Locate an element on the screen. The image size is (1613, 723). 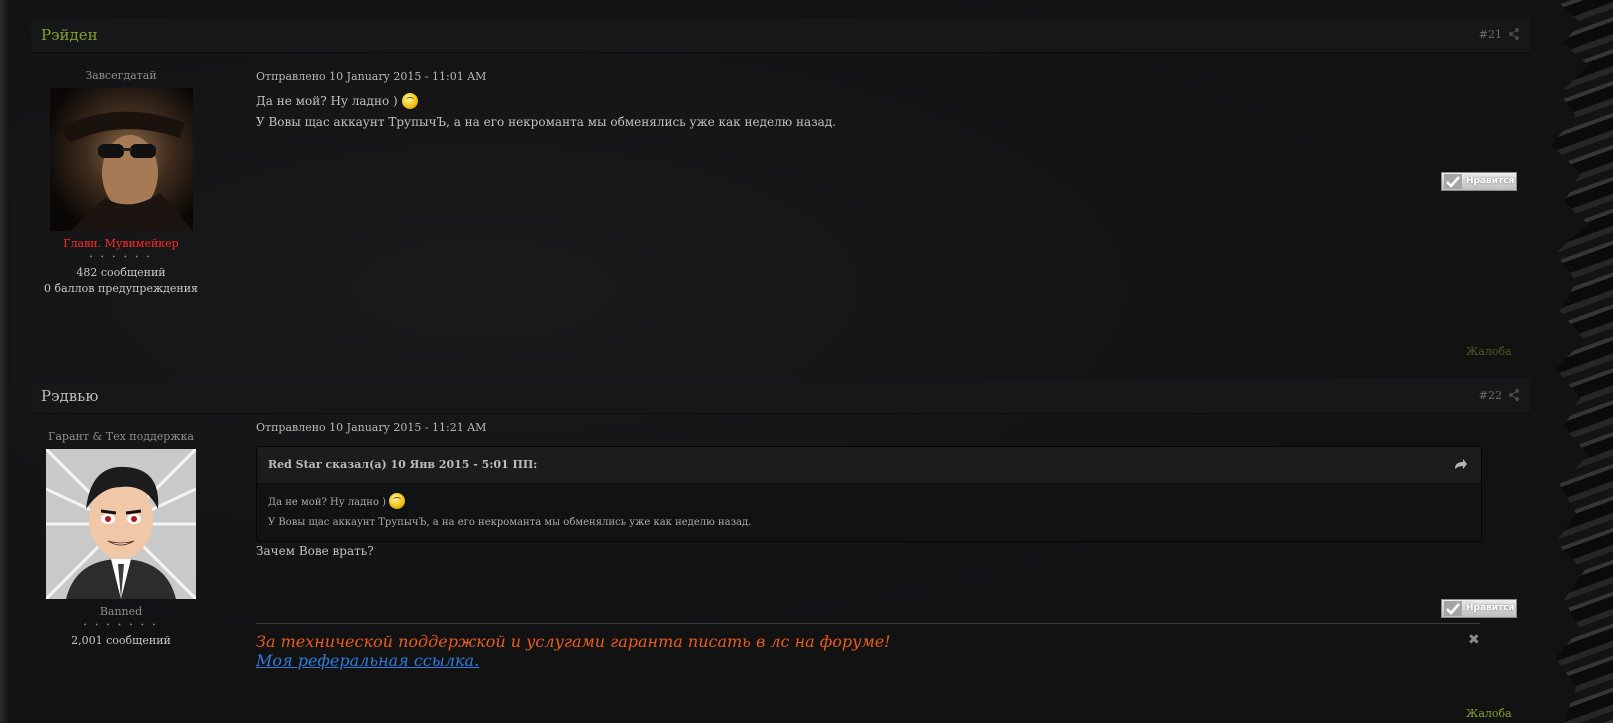
post-line: Да не мой? Ну ладно ) is located at coordinates (891, 101).